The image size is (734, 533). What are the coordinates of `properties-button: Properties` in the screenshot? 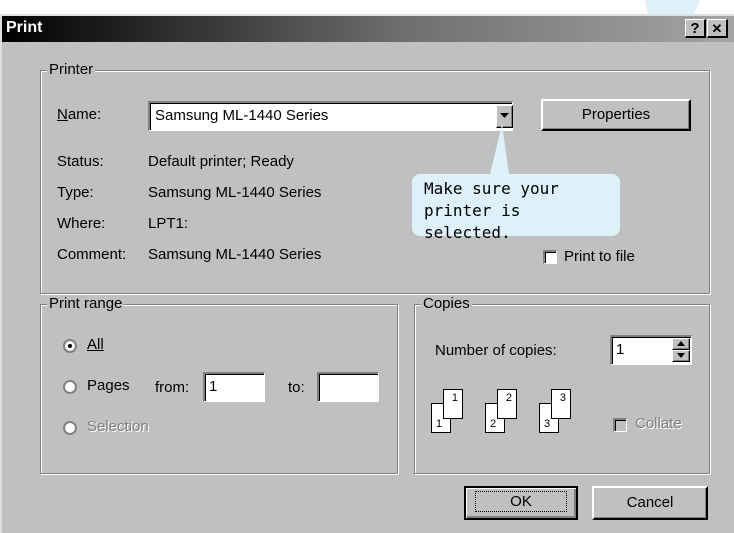 It's located at (616, 115).